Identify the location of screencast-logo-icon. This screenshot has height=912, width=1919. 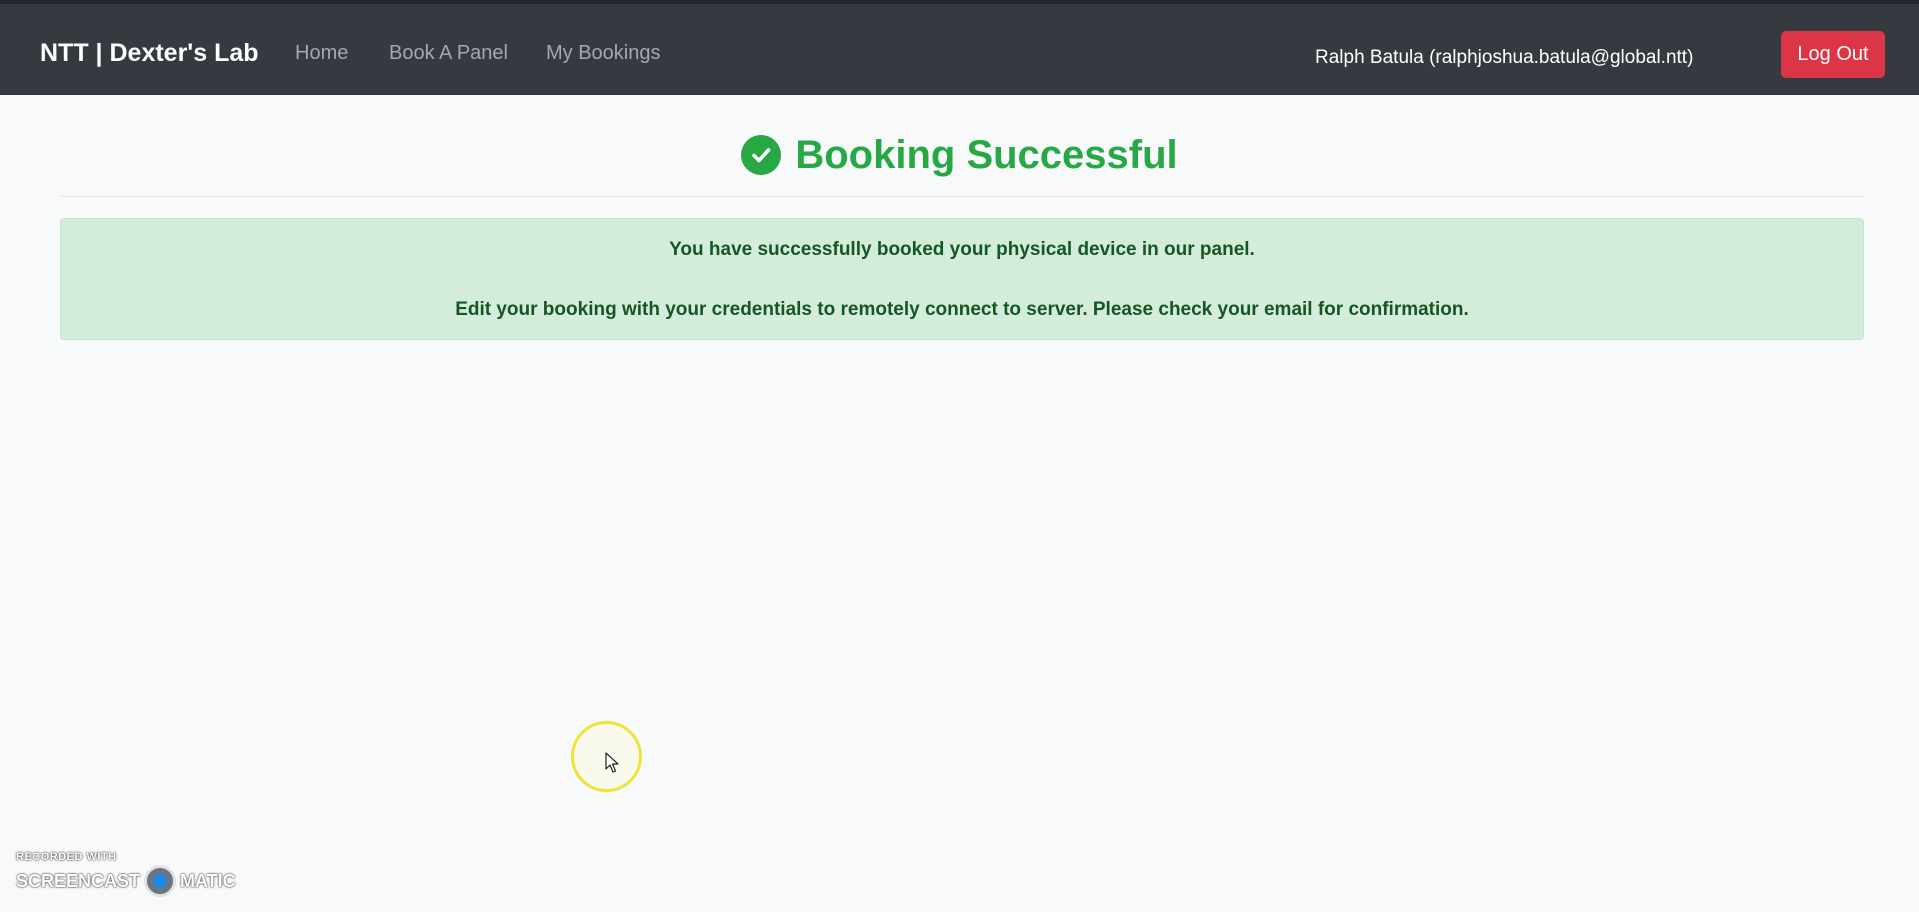
(160, 881).